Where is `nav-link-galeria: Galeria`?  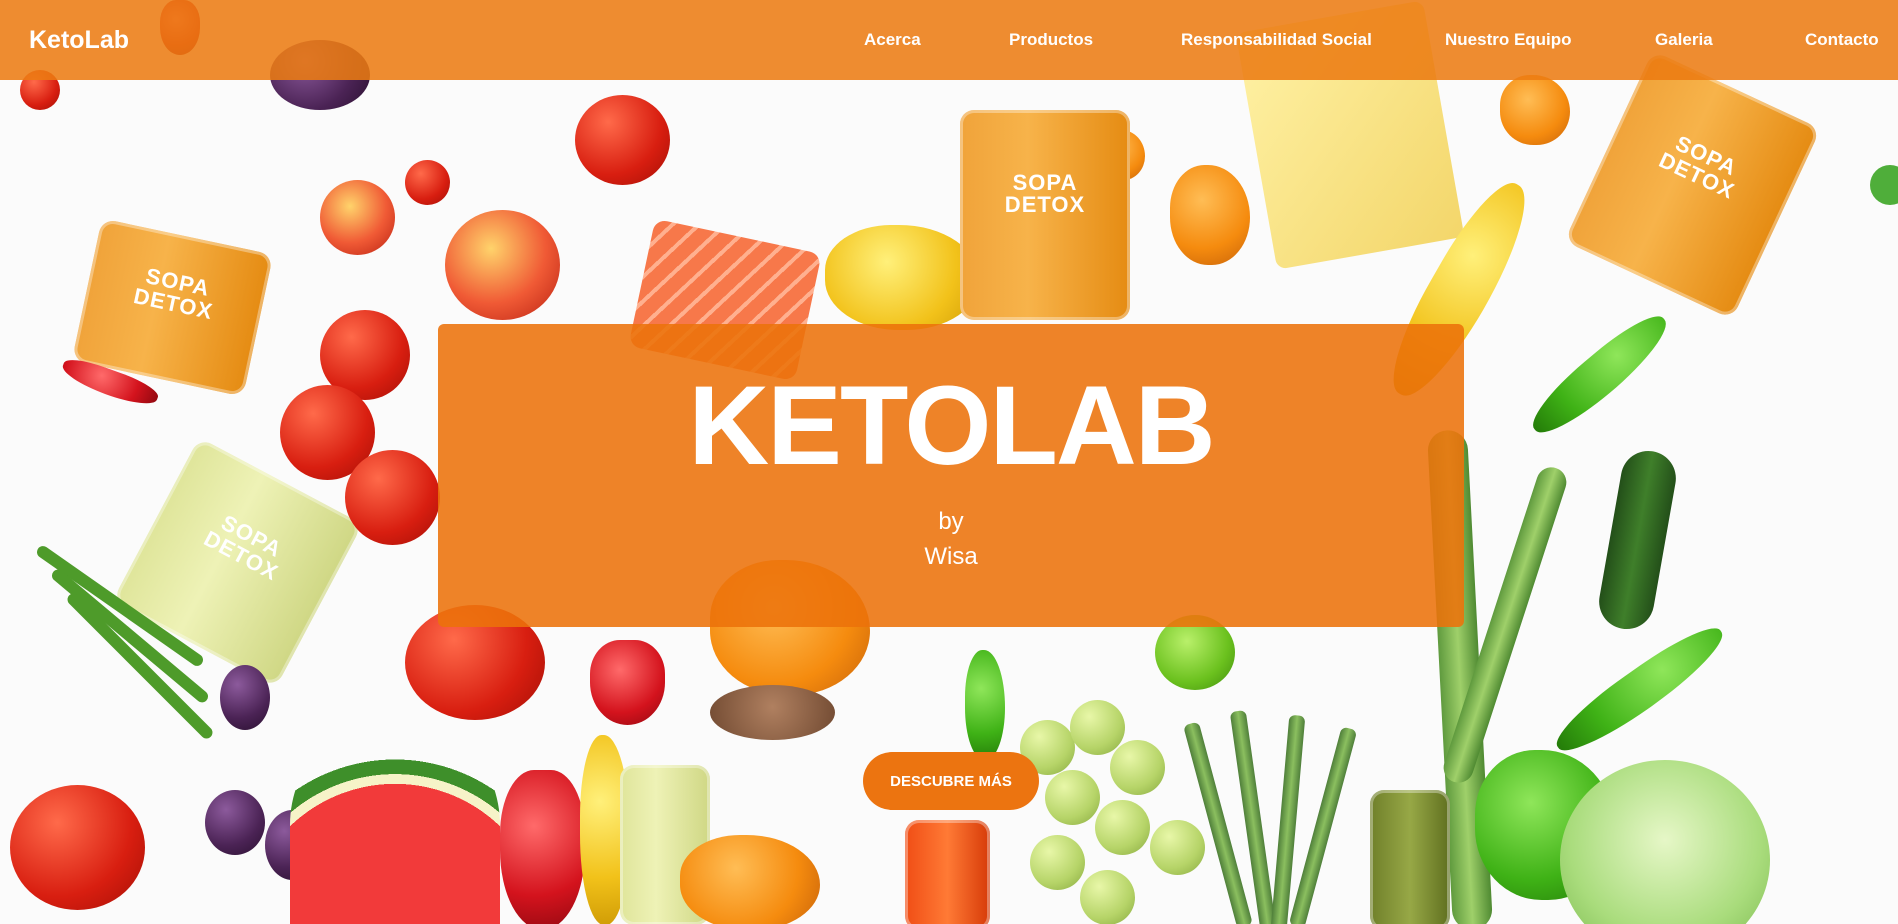
nav-link-galeria: Galeria is located at coordinates (1684, 40).